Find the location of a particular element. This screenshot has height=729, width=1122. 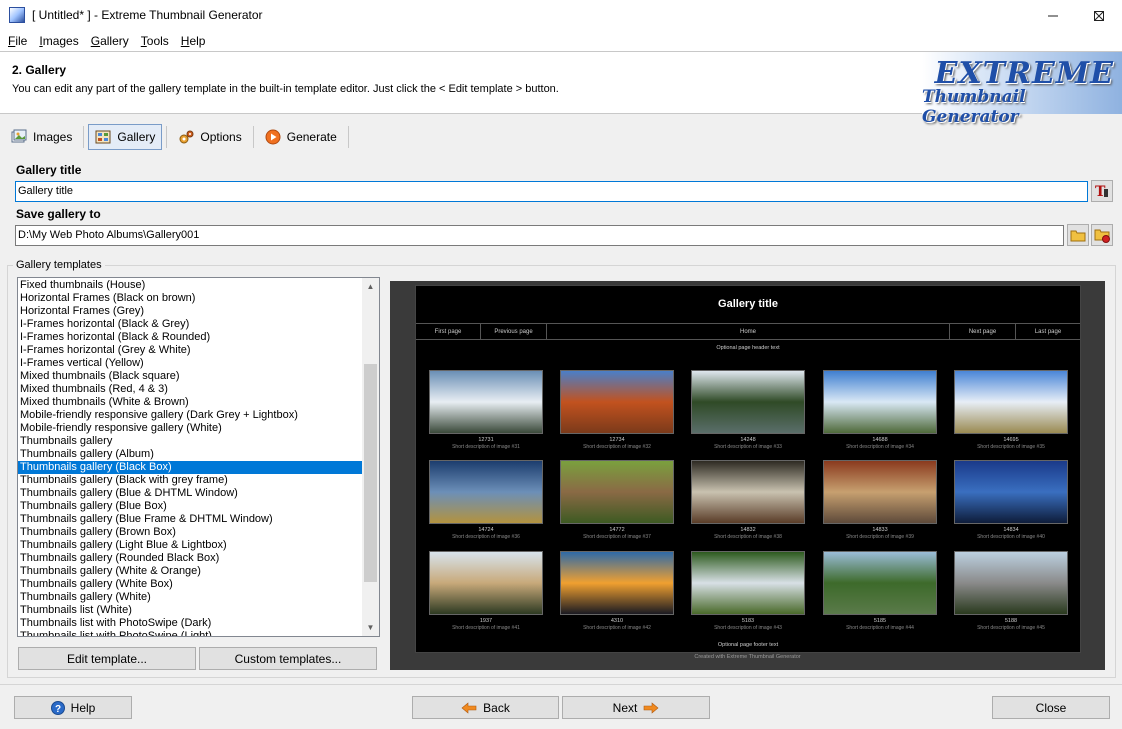

preview-nav-last: Last page is located at coordinates (1048, 331).